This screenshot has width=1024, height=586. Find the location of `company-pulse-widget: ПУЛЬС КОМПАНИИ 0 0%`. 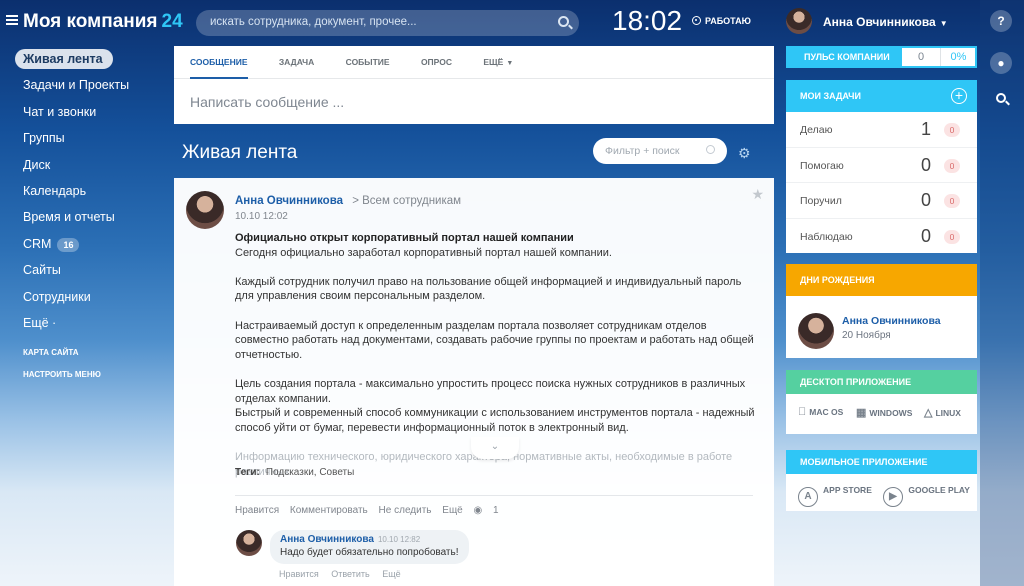

company-pulse-widget: ПУЛЬС КОМПАНИИ 0 0% is located at coordinates (881, 57).